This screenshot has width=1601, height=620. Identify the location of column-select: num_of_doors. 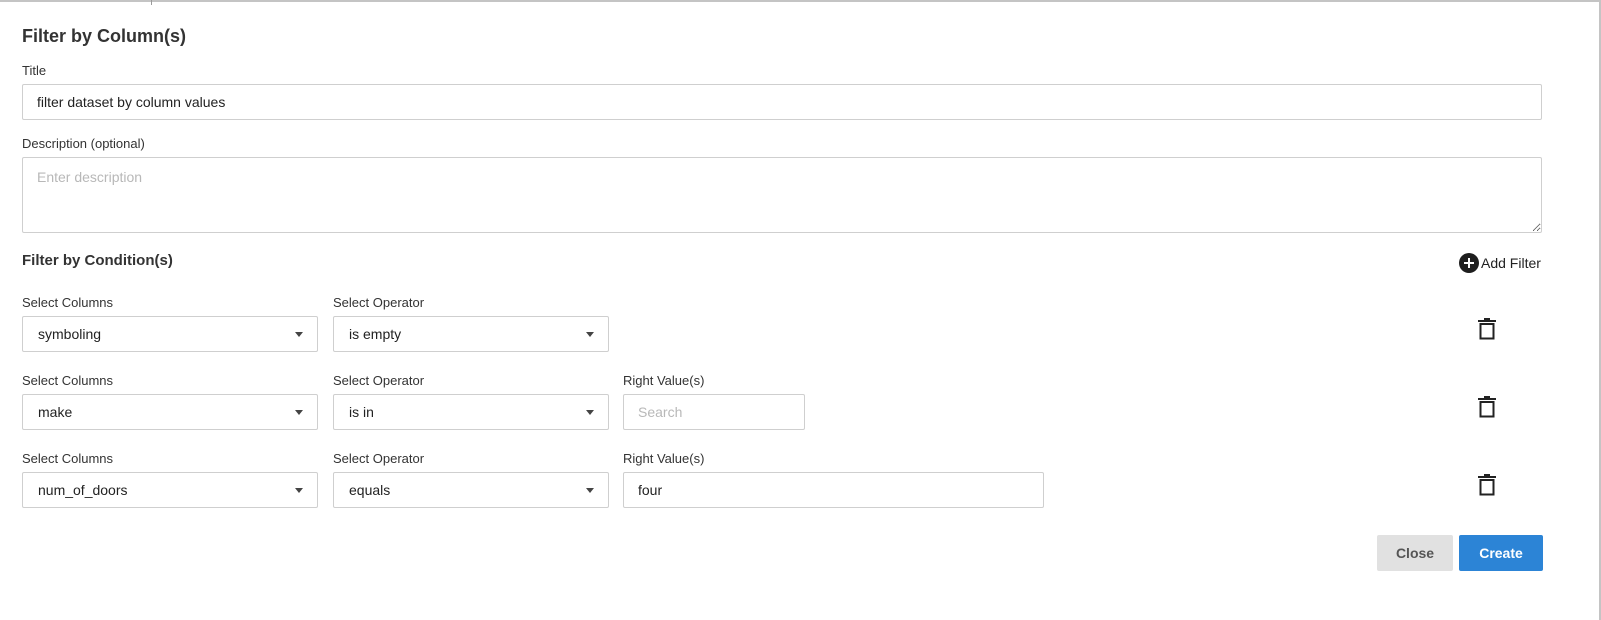
(170, 490).